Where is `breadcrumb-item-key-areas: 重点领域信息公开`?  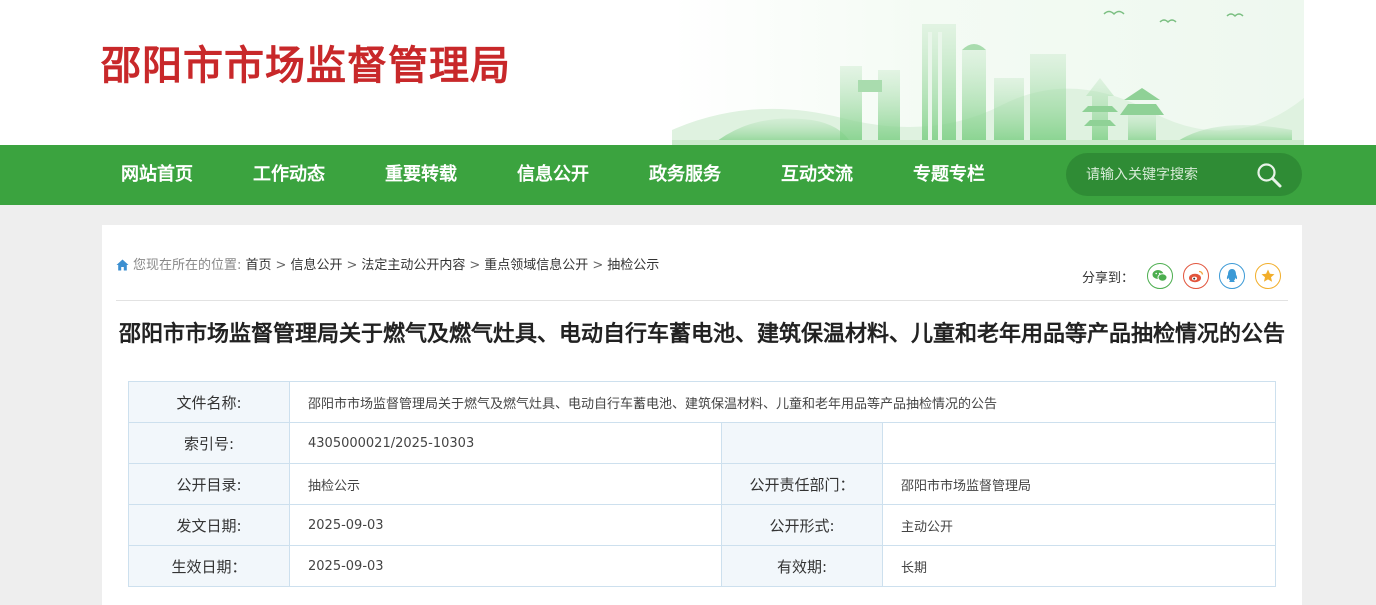 breadcrumb-item-key-areas: 重点领域信息公开 is located at coordinates (536, 265).